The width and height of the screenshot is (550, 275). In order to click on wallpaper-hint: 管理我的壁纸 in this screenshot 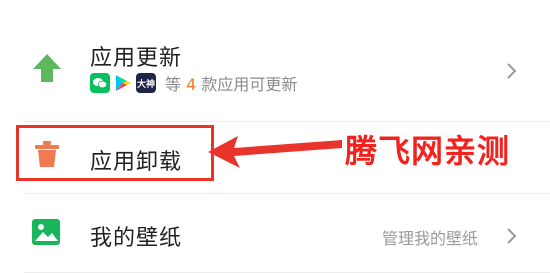, I will do `click(429, 238)`.